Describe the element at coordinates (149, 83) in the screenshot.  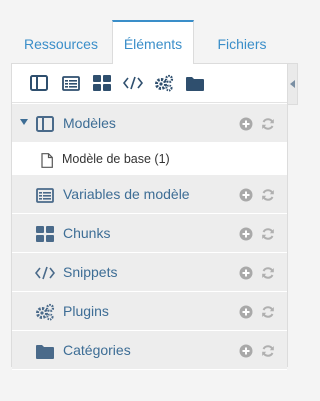
I see `elements-toolbar` at that location.